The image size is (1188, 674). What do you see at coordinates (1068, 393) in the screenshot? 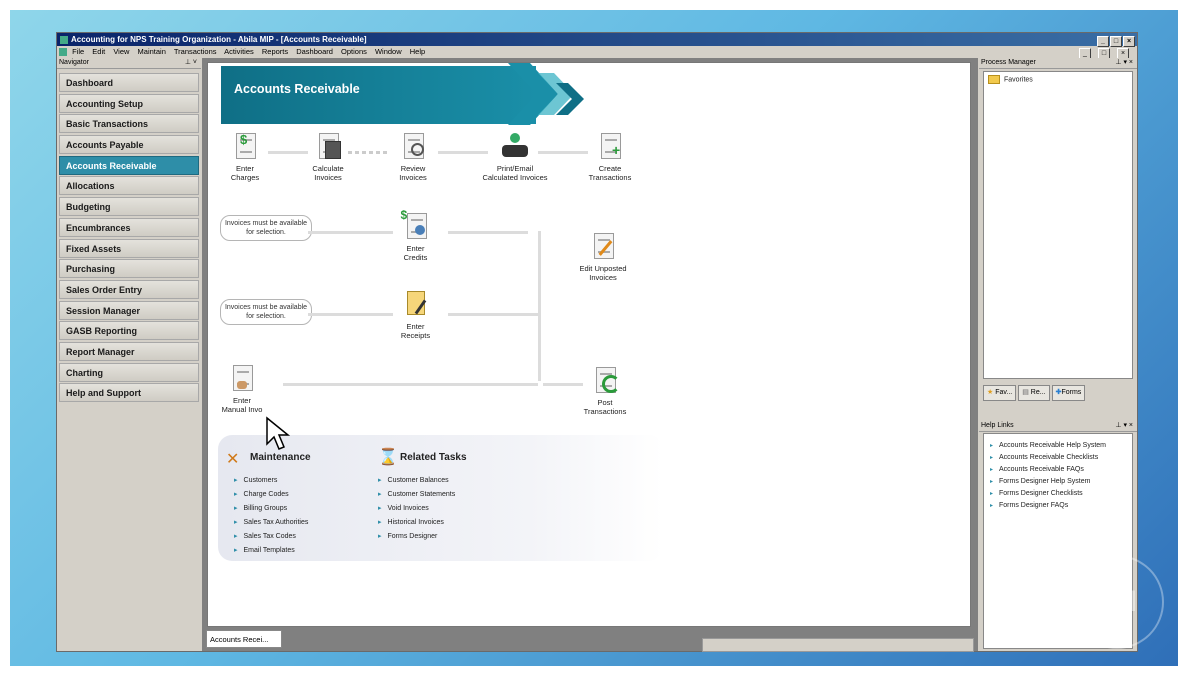
I see `tab-forms: ✚Forms` at bounding box center [1068, 393].